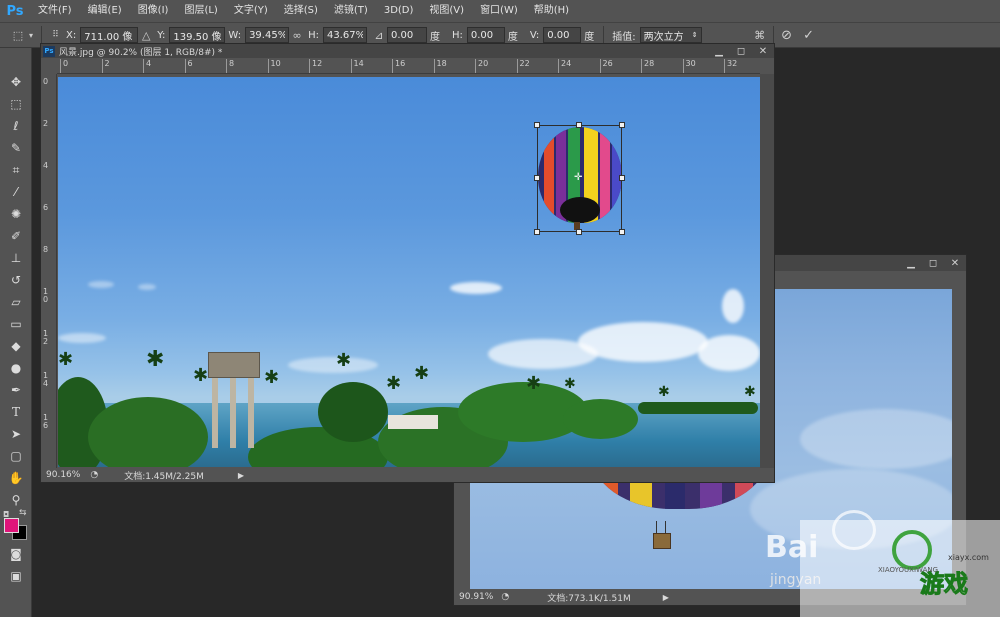  I want to click on cancel-transform-icon: ⊘, so click(787, 35).